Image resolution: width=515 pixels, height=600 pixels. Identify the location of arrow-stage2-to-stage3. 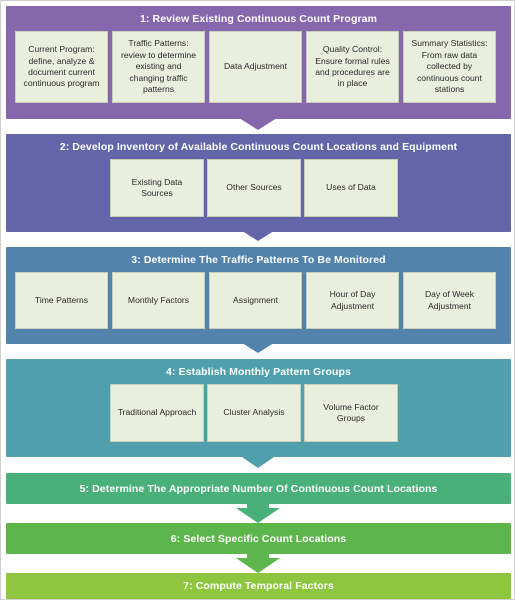
(257, 230).